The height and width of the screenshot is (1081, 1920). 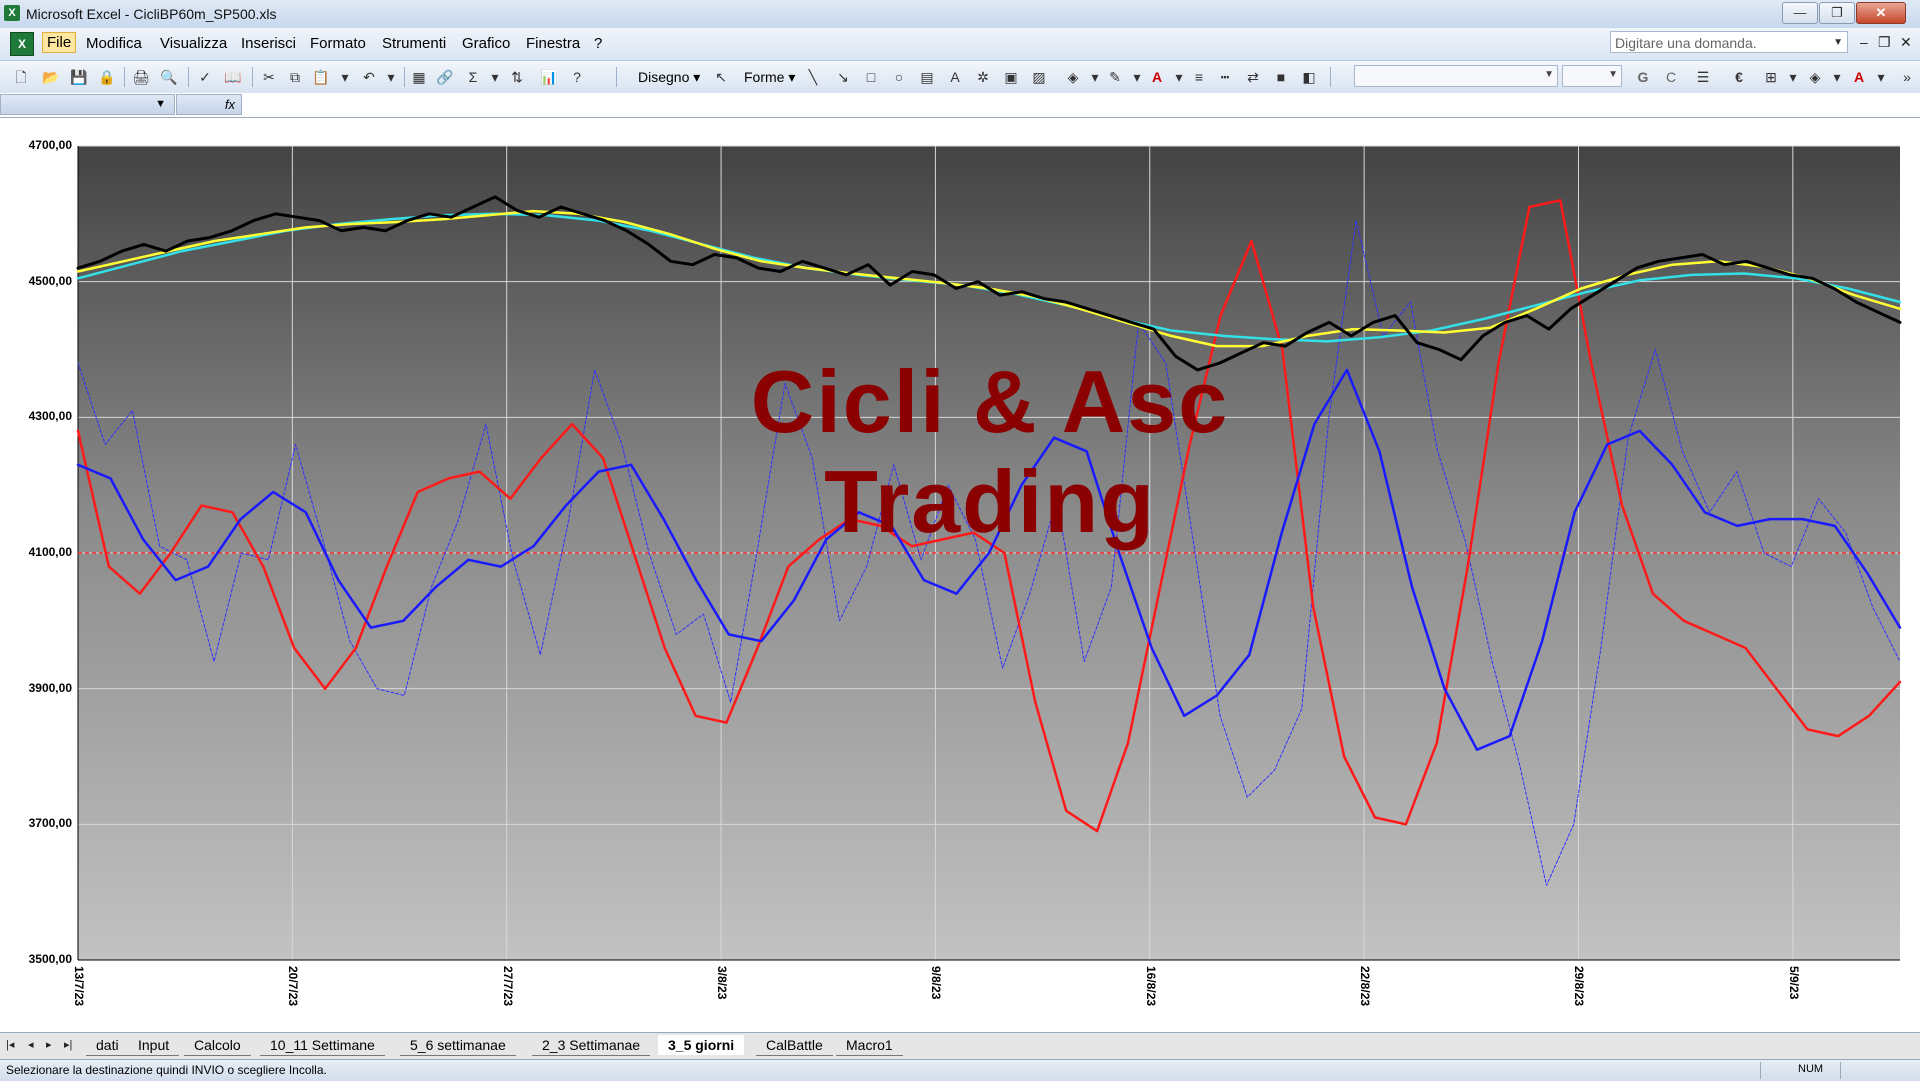 What do you see at coordinates (233, 77) in the screenshot?
I see `research-icon: 📖` at bounding box center [233, 77].